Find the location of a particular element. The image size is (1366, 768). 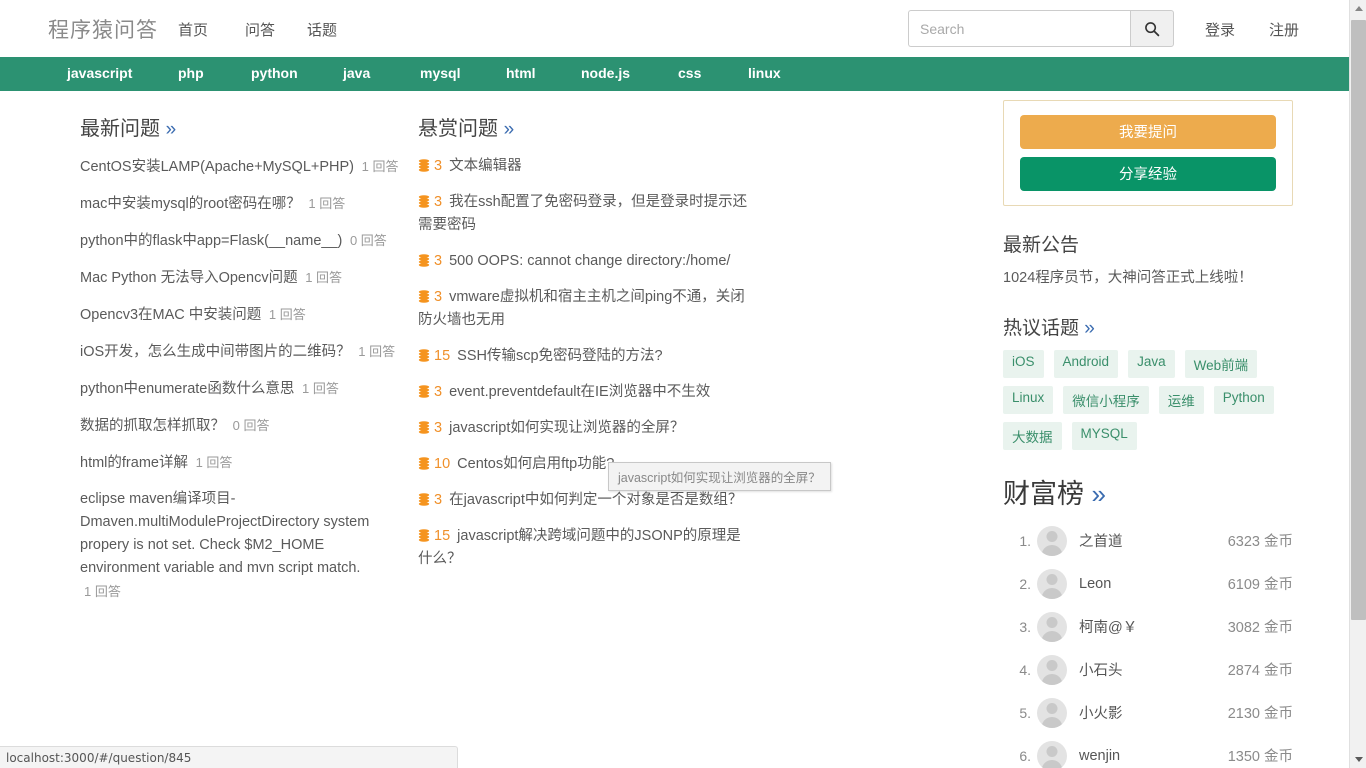

question-title: 500 OOPS: cannot change directory:/home/ is located at coordinates (587, 261).